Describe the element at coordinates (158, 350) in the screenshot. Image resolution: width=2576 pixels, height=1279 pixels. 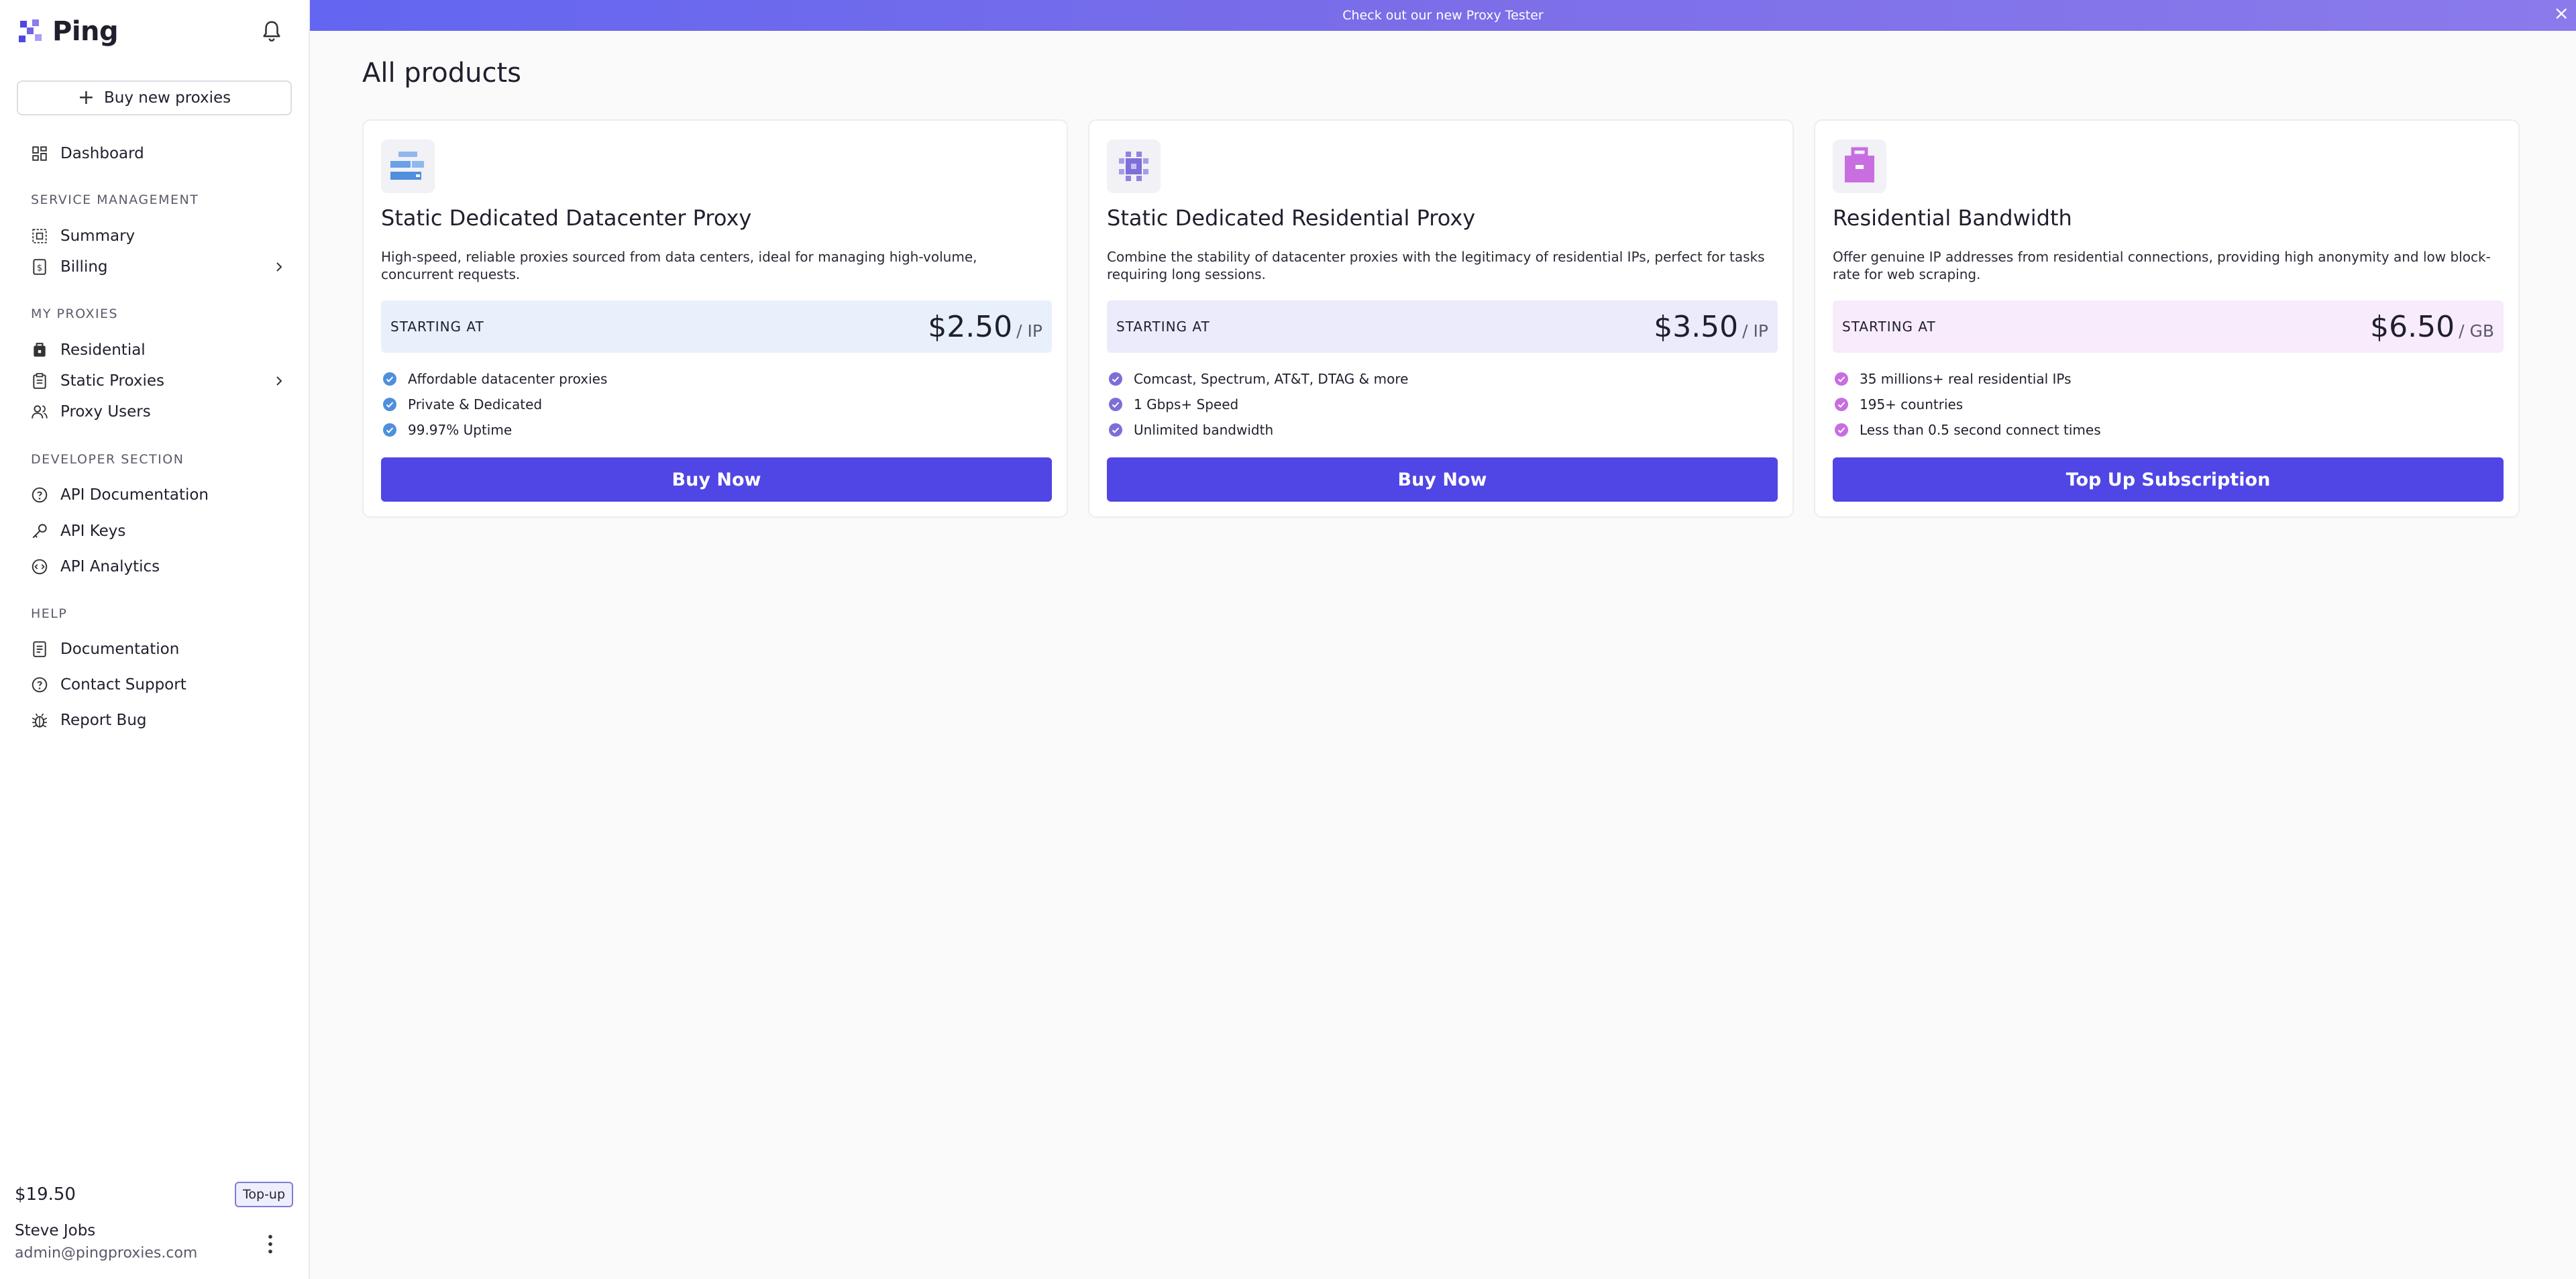
I see `sidebar-item-residential: Residential` at that location.